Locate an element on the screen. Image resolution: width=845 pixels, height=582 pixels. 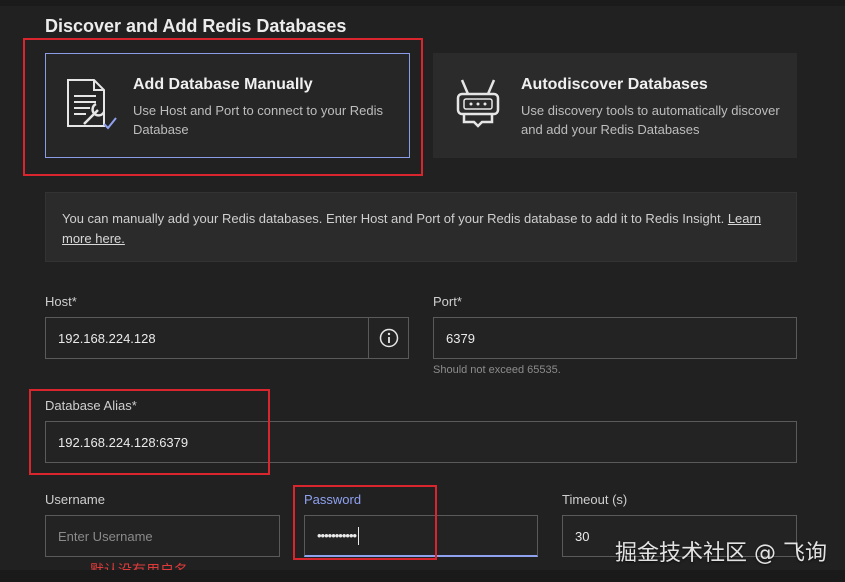
page-title: Discover and Add Redis Databases is located at coordinates (196, 26).